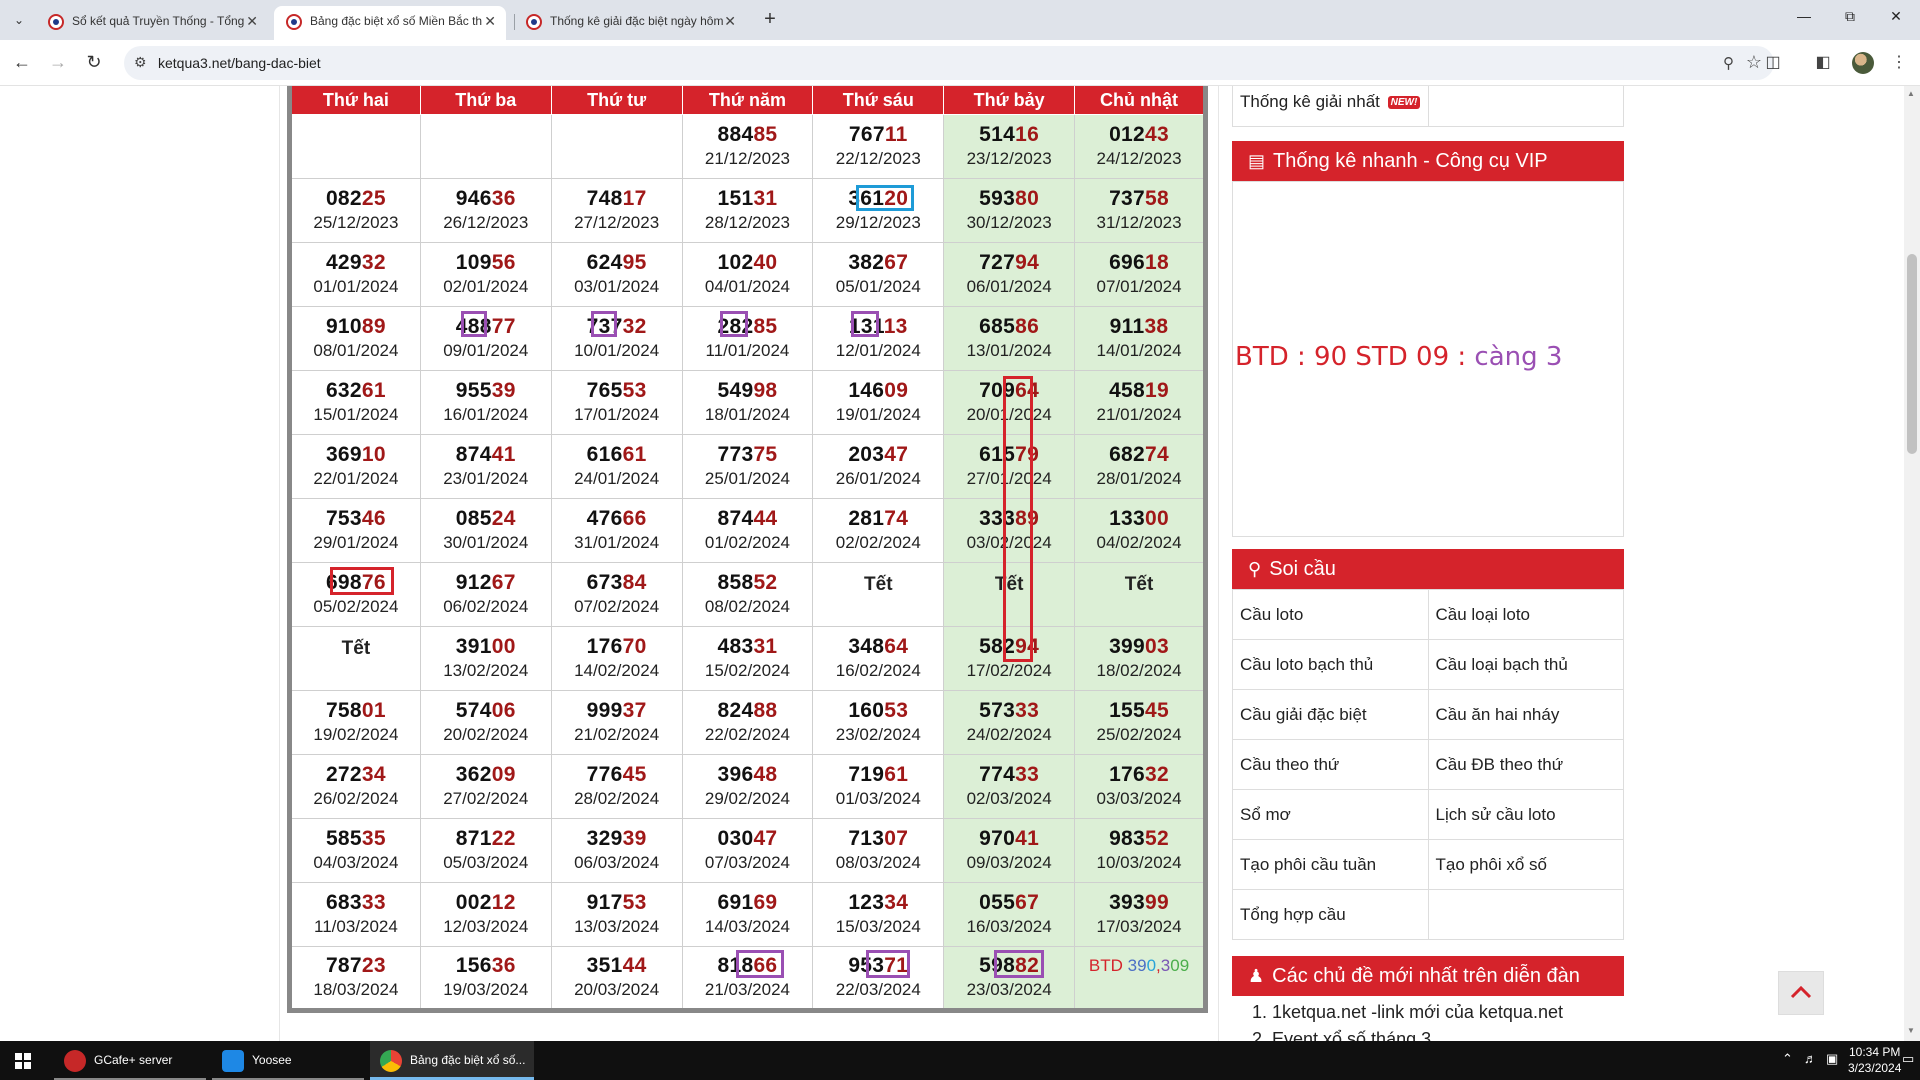  I want to click on result-number: 12334, so click(878, 902).